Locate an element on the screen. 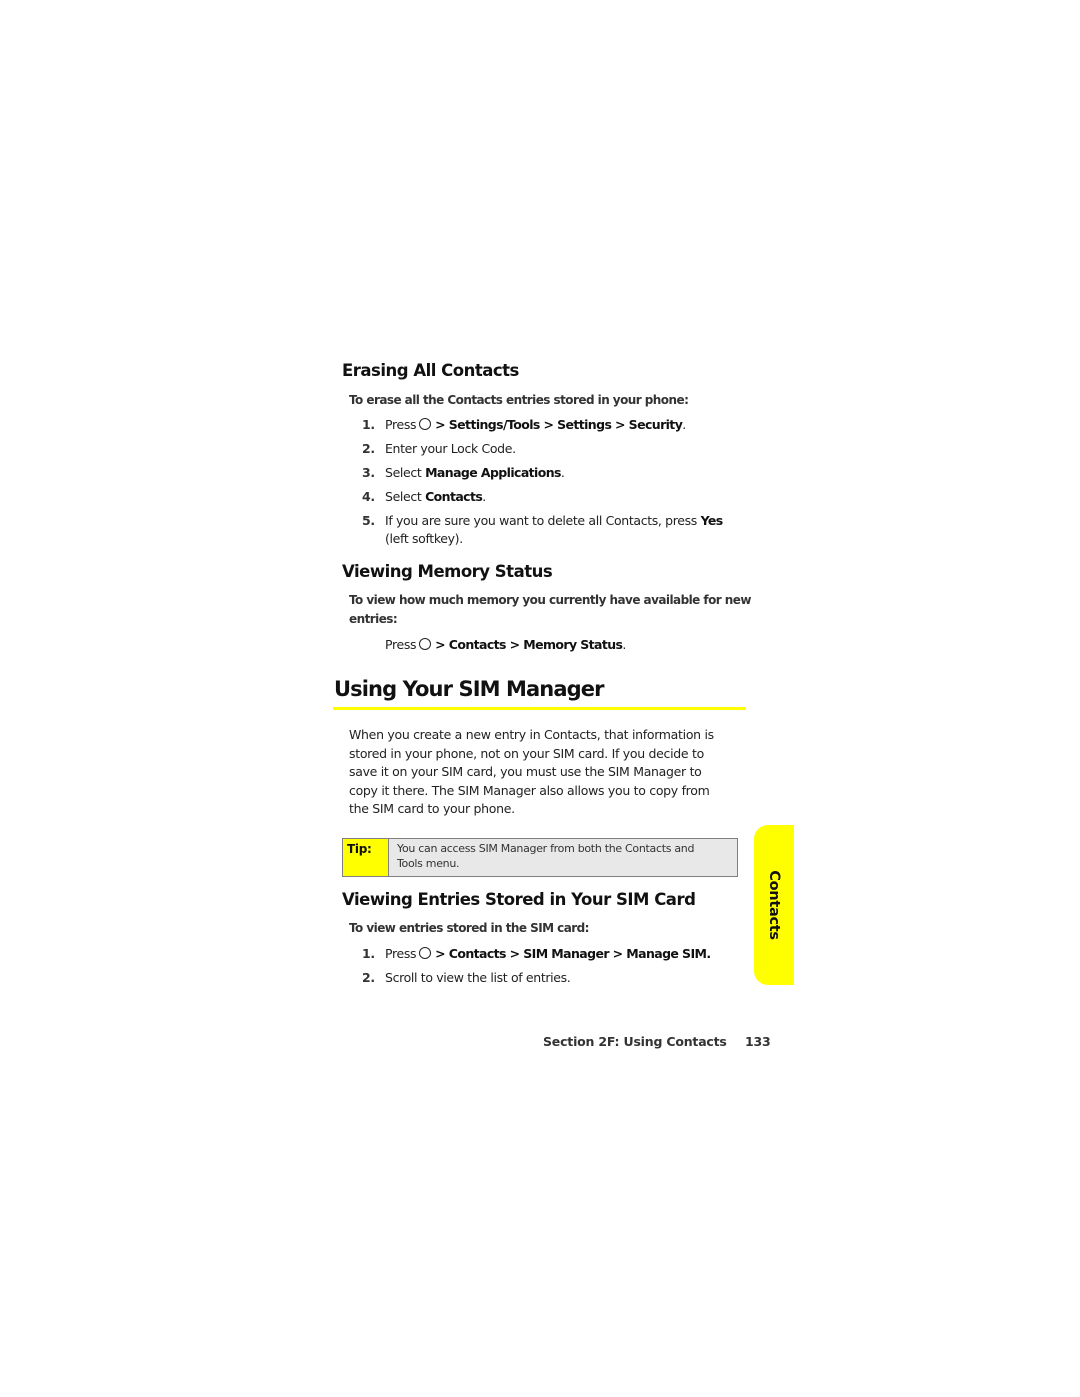 Image resolution: width=1080 pixels, height=1397 pixels. menu-path: > Settings/Tools > Settings > Security is located at coordinates (559, 424).